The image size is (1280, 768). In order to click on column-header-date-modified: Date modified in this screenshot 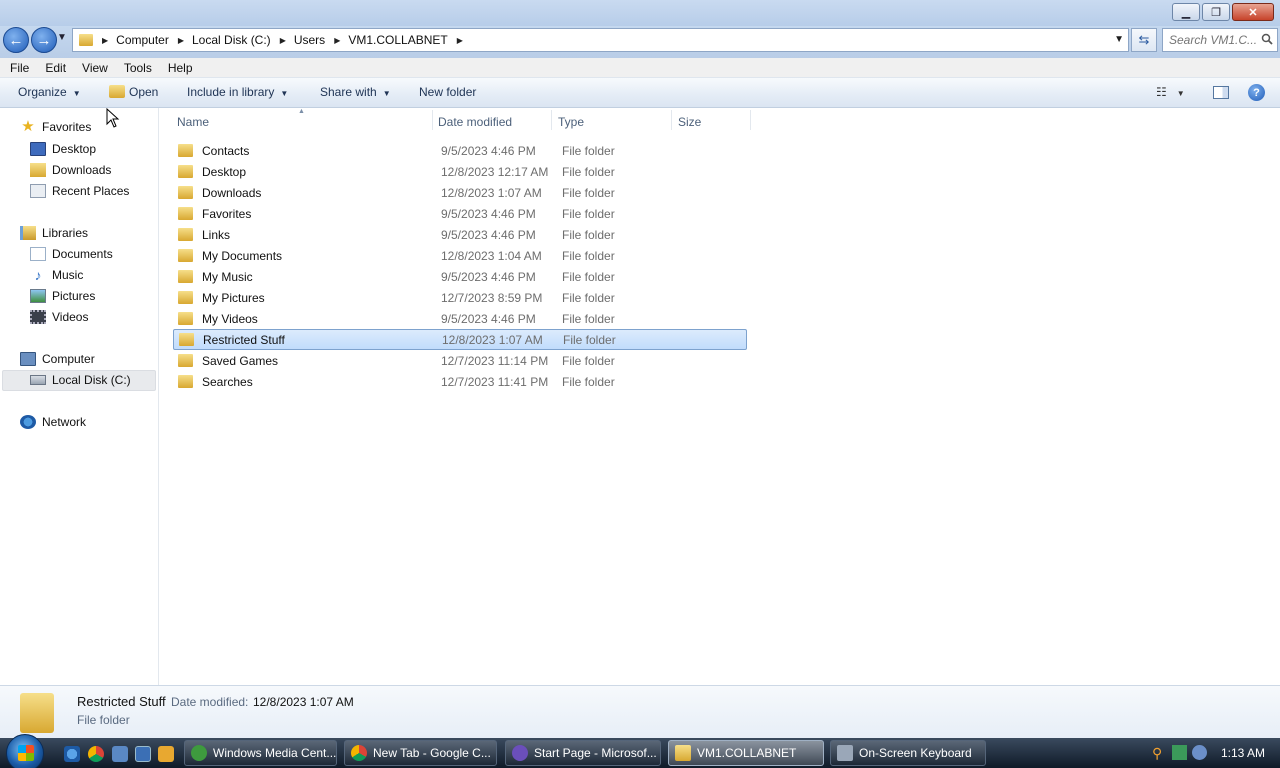, I will do `click(475, 122)`.